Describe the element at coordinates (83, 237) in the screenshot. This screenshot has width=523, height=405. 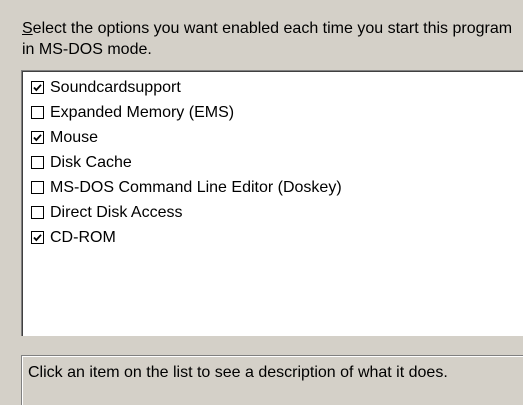
I see `option-label: CD-ROM` at that location.